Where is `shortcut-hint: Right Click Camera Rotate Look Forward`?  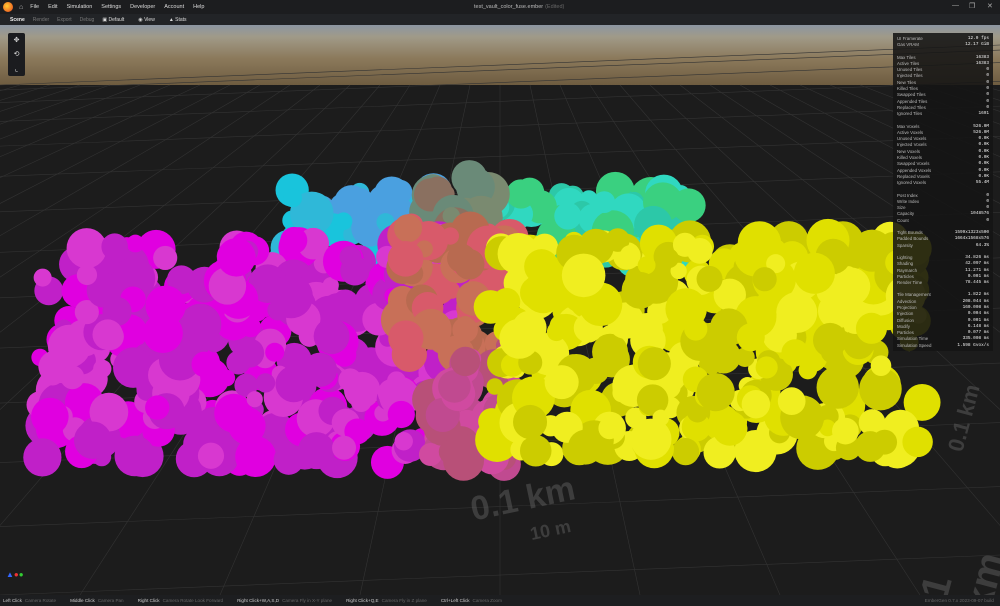 shortcut-hint: Right Click Camera Rotate Look Forward is located at coordinates (180, 600).